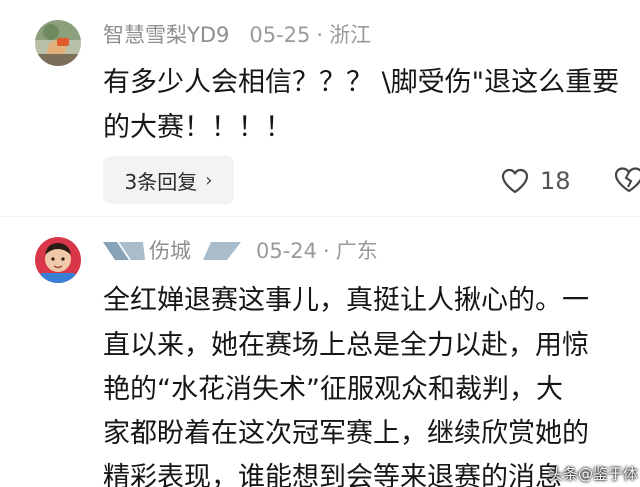 The image size is (640, 487). I want to click on watermark: 头条@鉴于体, so click(593, 474).